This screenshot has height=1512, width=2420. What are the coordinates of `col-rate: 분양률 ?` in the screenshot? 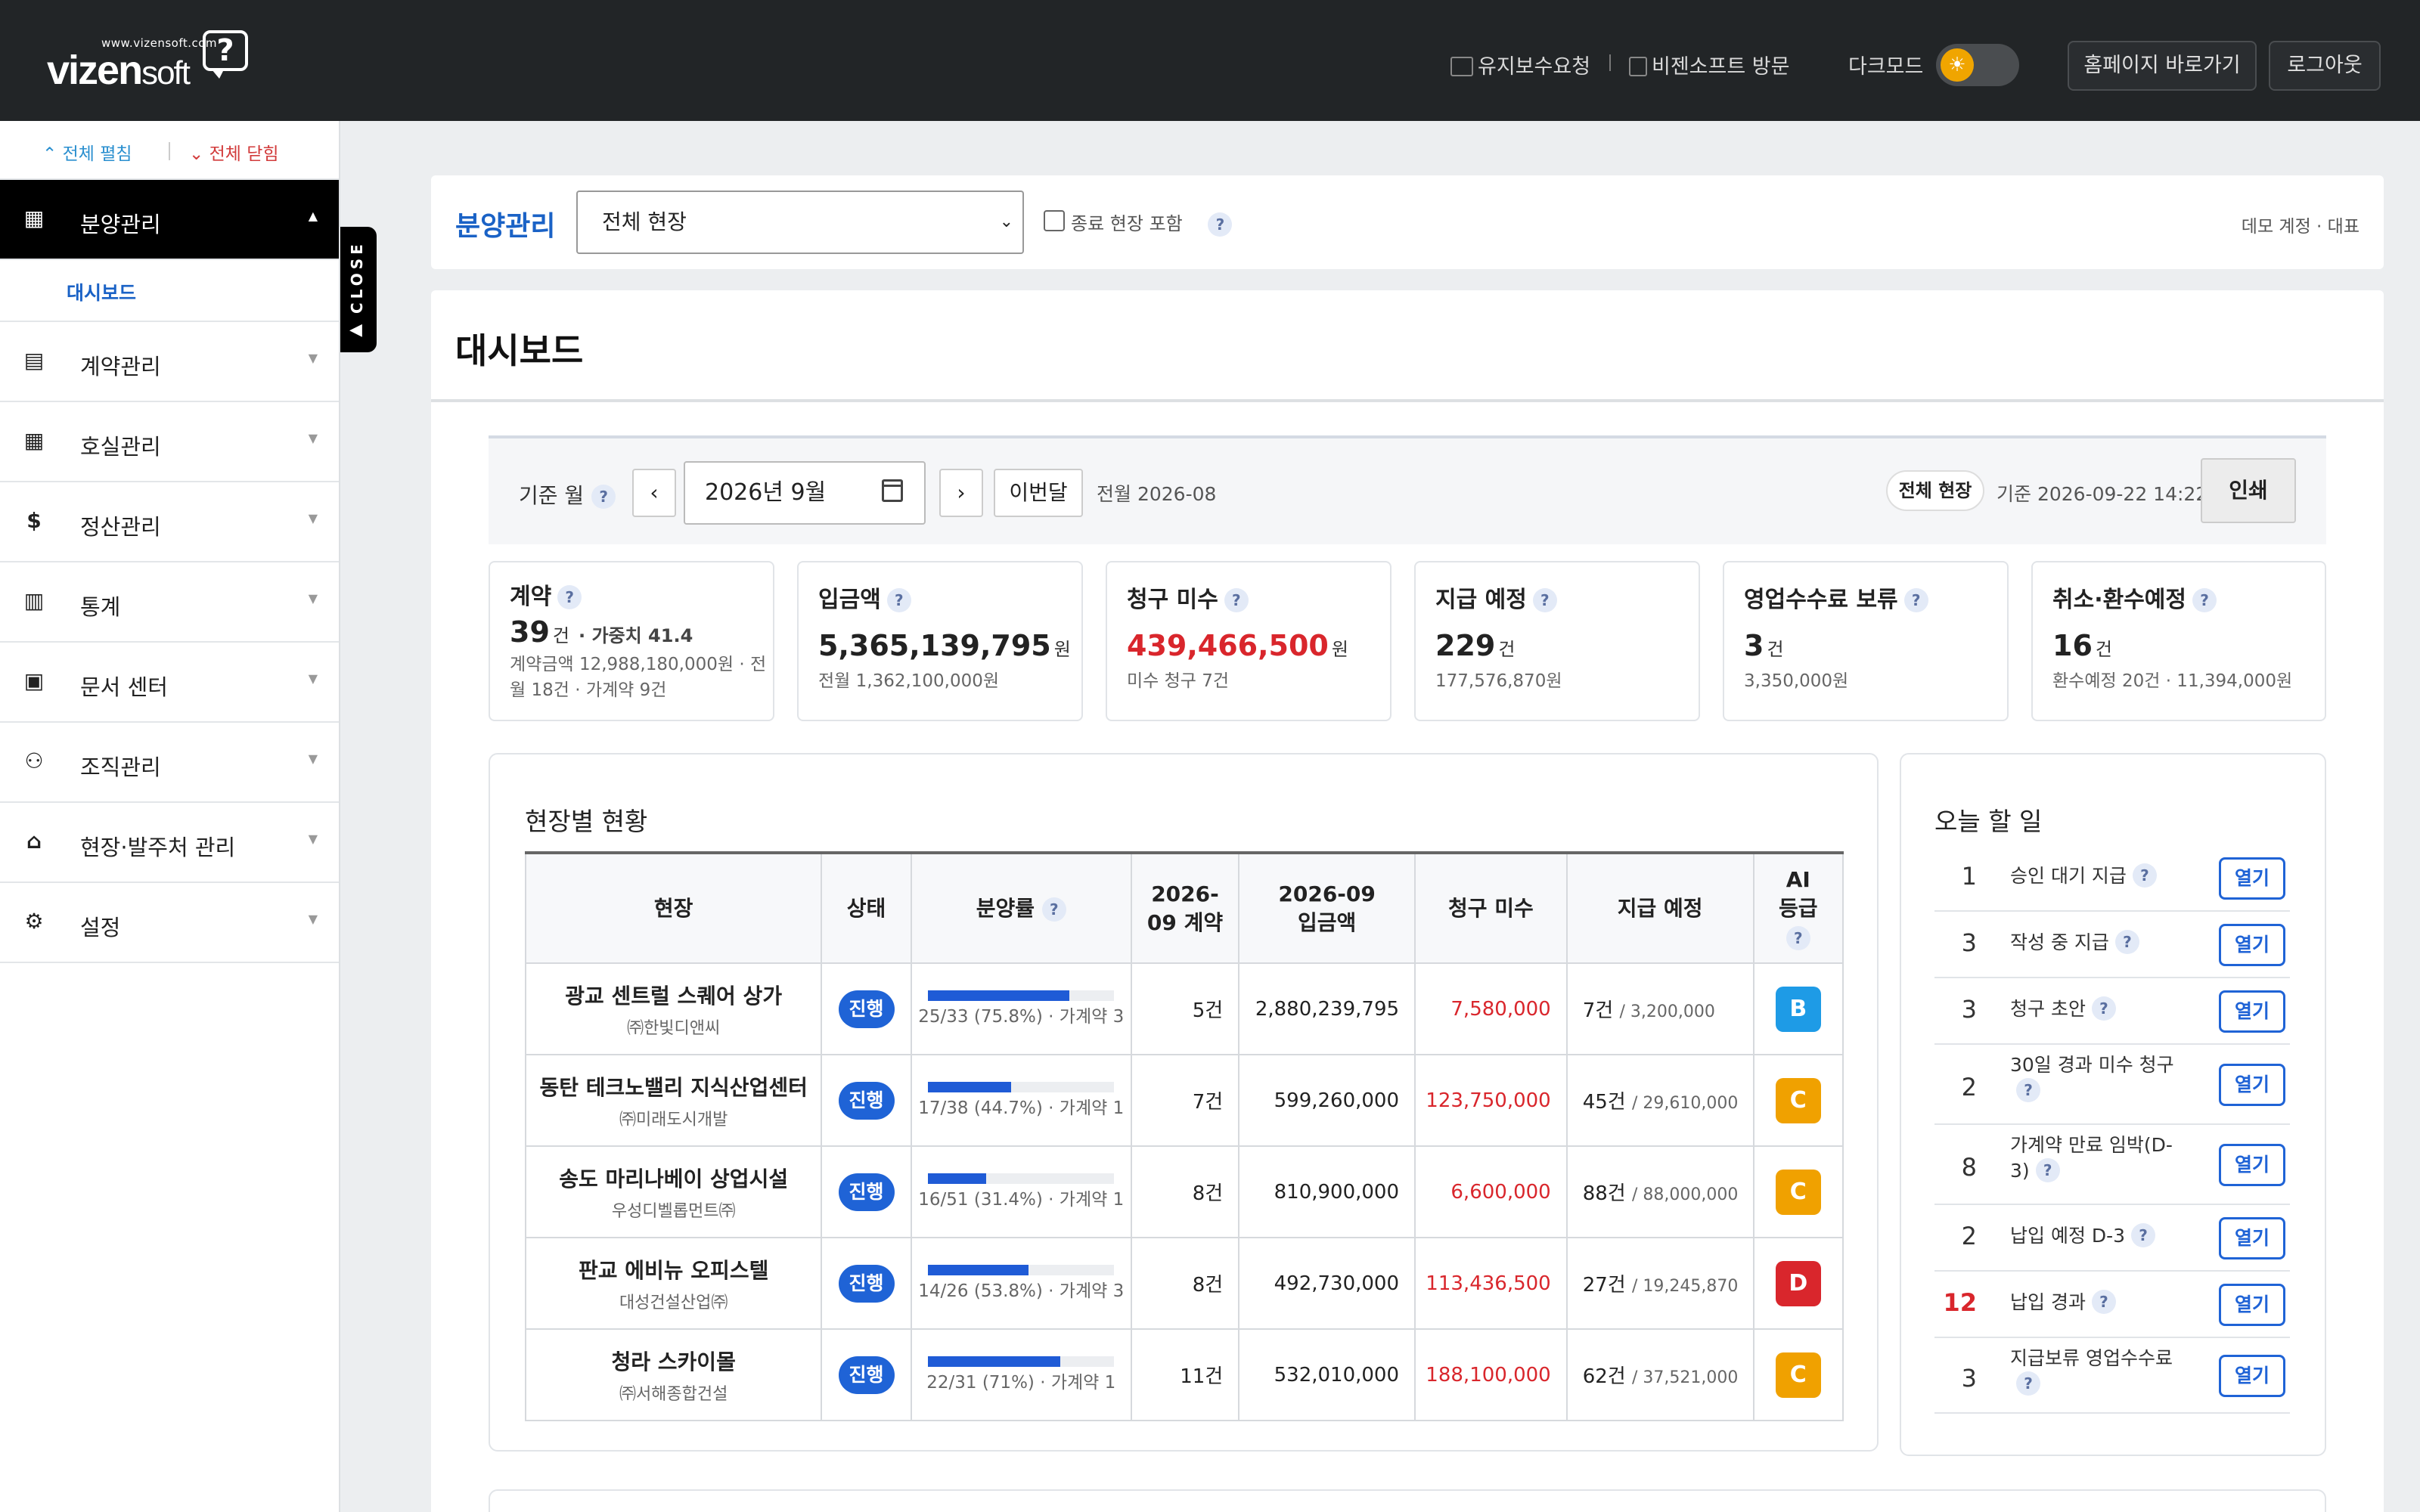 It's located at (1021, 908).